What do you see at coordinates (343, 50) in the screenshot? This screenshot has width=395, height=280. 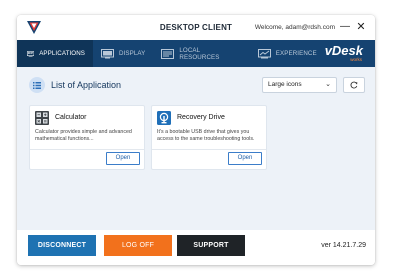 I see `brand-name: vDesk` at bounding box center [343, 50].